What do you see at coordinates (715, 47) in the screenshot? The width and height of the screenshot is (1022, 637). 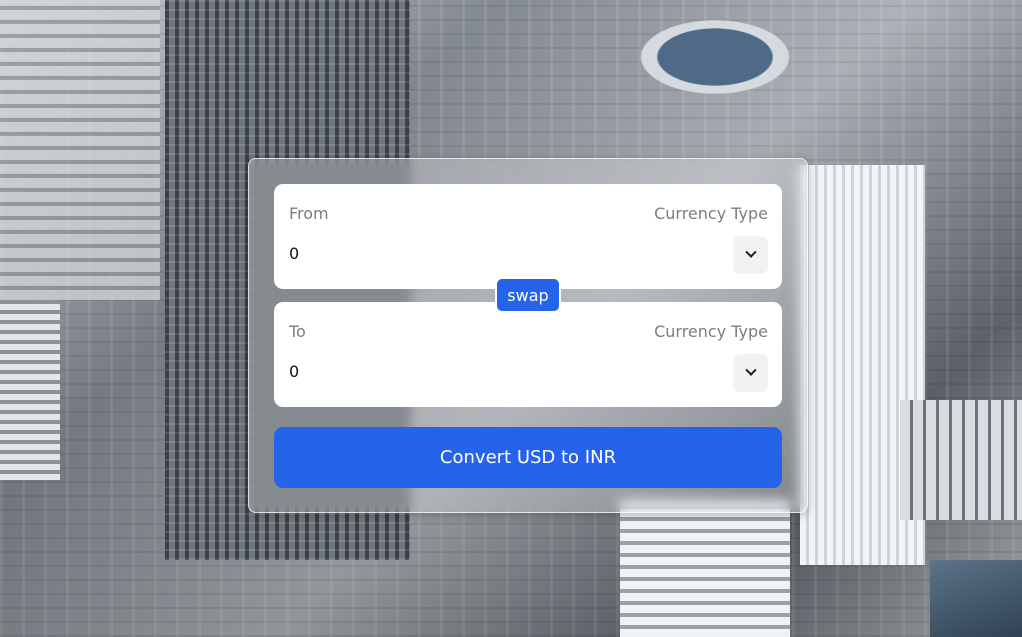 I see `stadium` at bounding box center [715, 47].